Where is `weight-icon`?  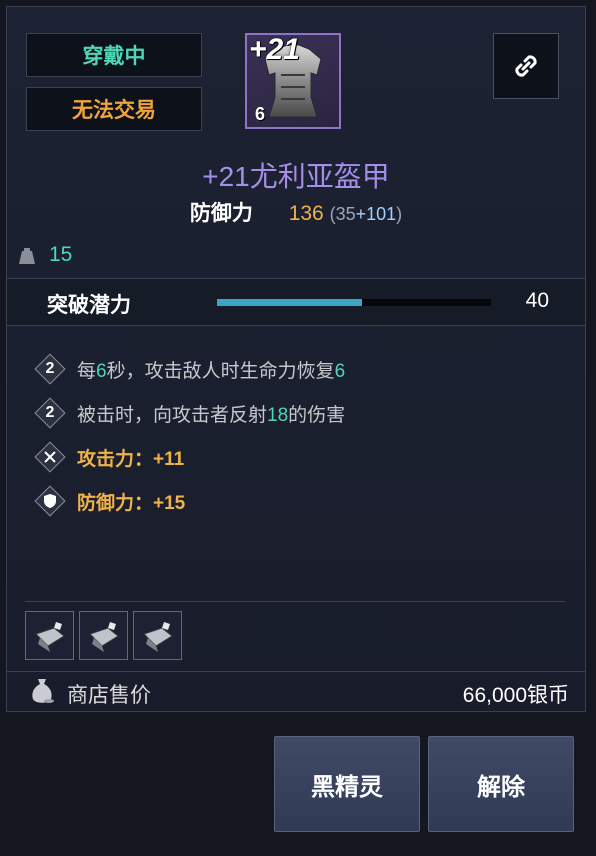 weight-icon is located at coordinates (27, 256).